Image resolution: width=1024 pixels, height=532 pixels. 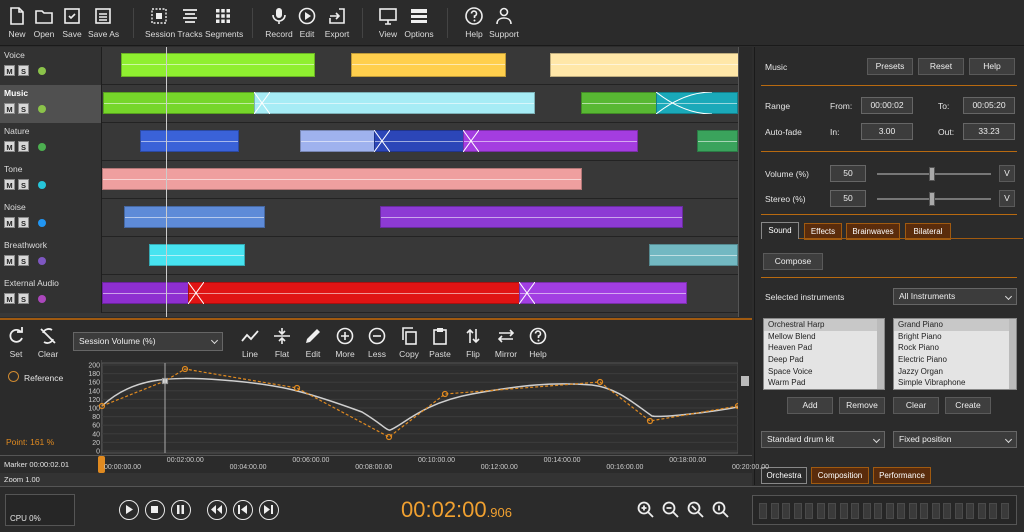 I want to click on skip-back-button, so click(x=243, y=510).